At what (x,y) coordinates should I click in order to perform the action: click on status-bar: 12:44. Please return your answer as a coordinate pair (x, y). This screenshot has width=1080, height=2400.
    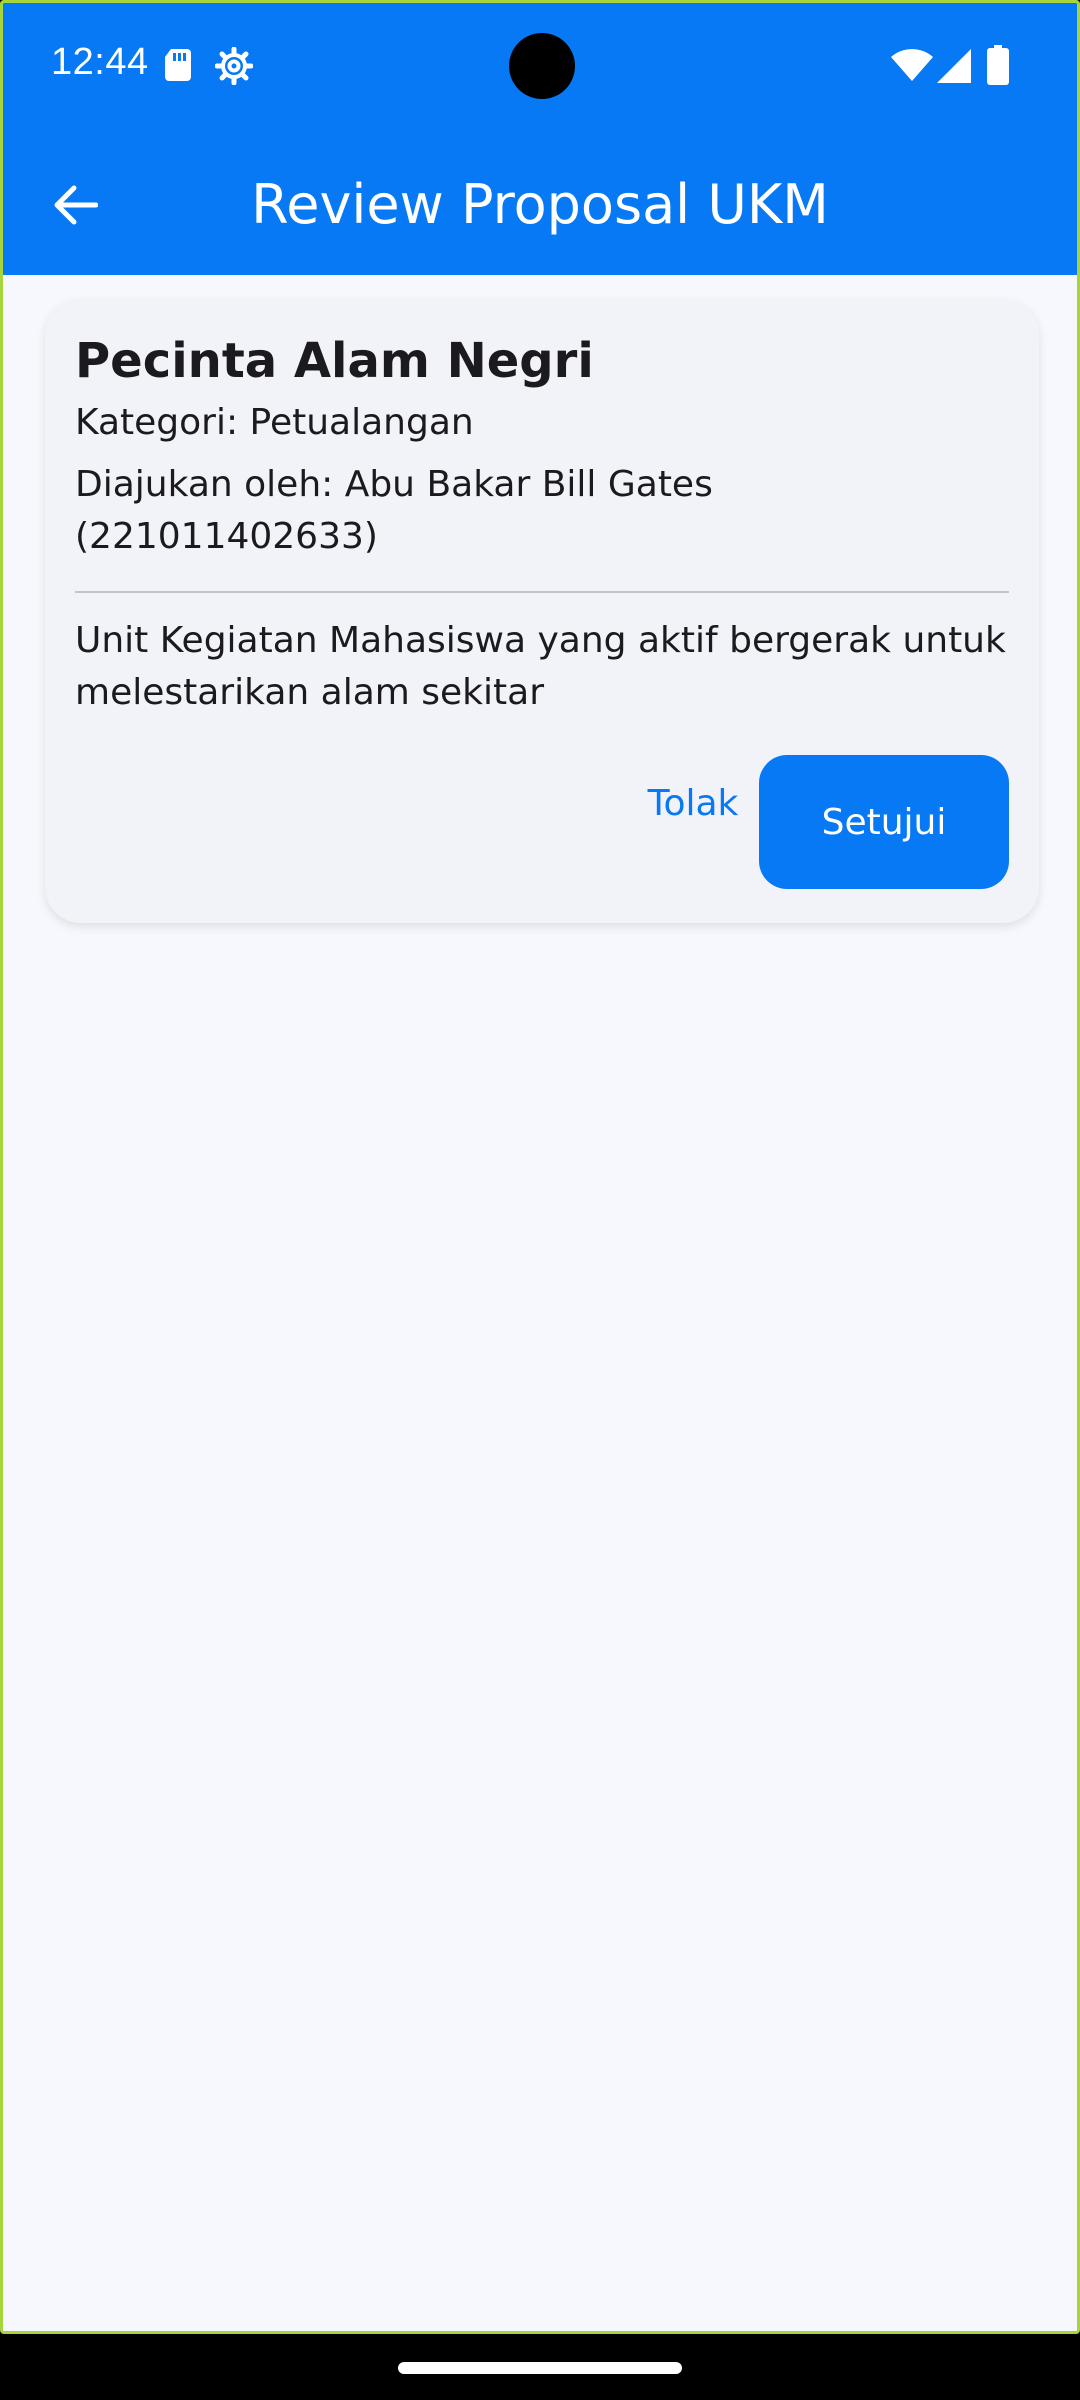
    Looking at the image, I should click on (540, 67).